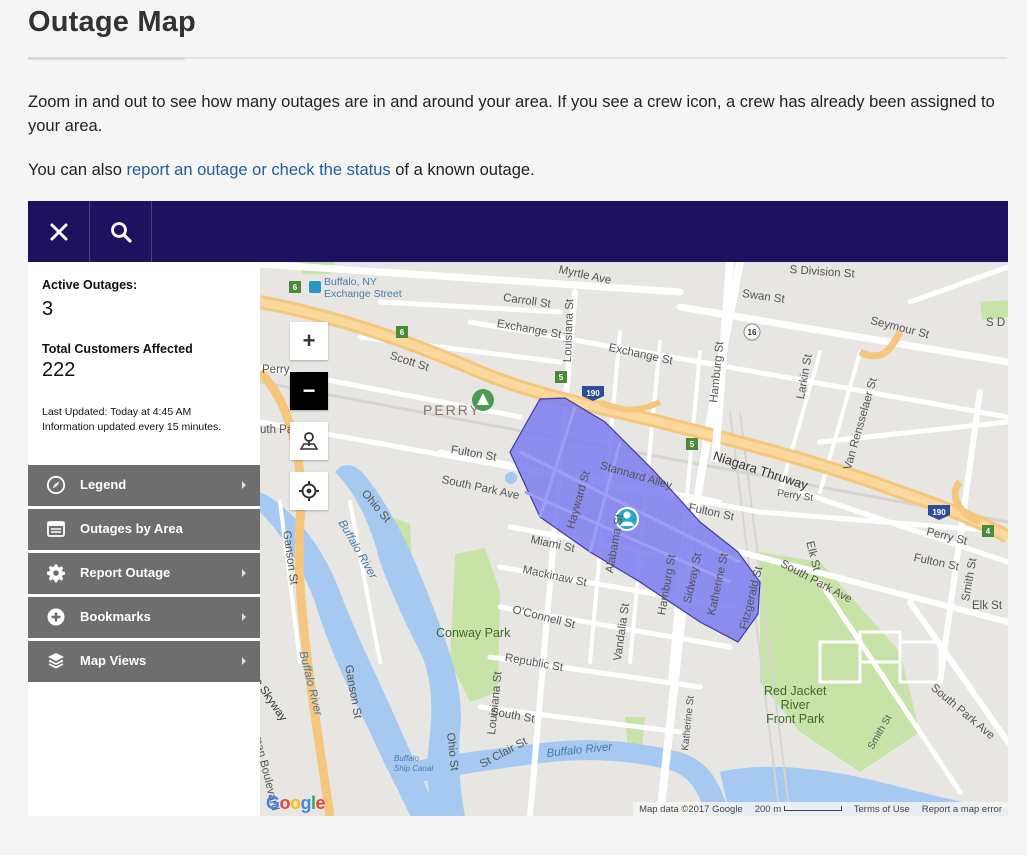  I want to click on close-button, so click(59, 231).